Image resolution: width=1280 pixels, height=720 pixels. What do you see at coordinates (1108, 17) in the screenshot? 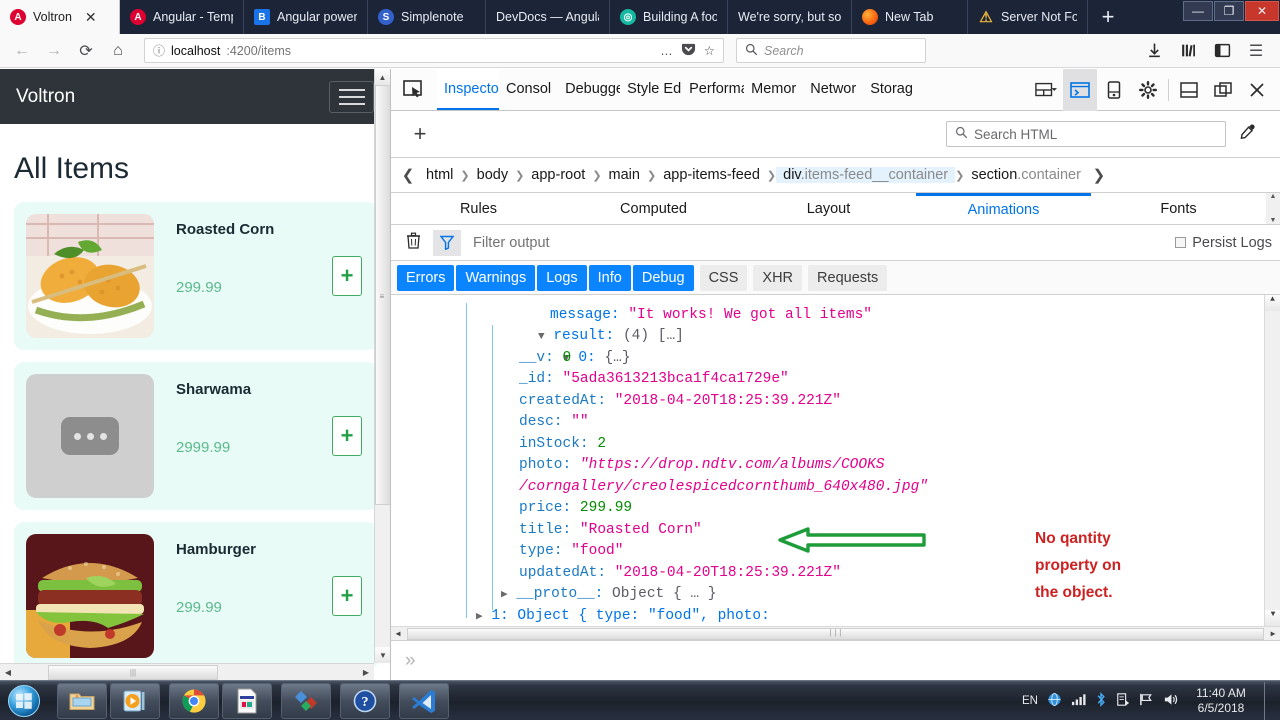
I see `new-tab-button: +` at bounding box center [1108, 17].